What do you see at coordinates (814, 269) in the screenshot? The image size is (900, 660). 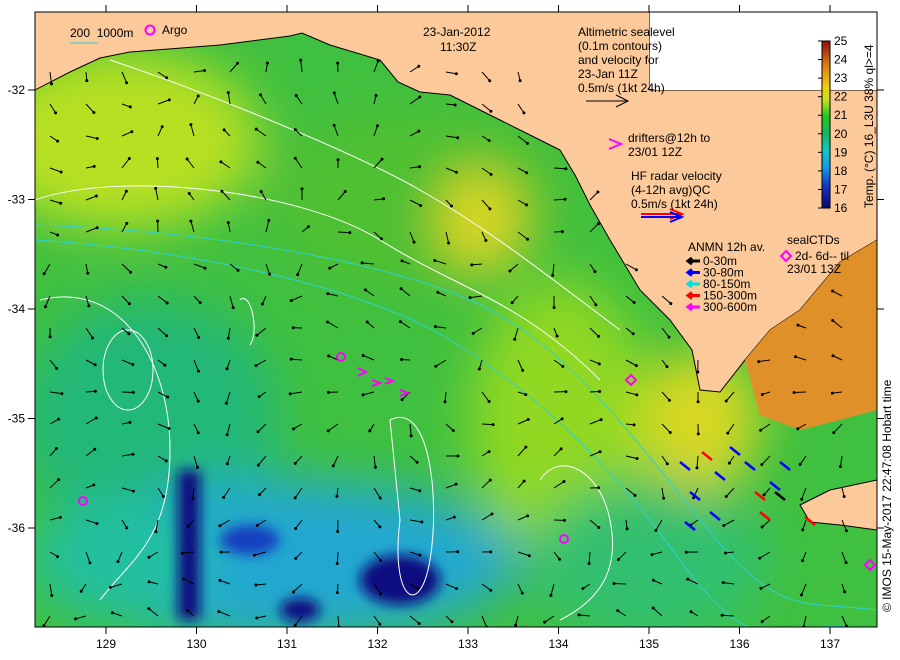 I see `svg-text: 23/01 13Z` at bounding box center [814, 269].